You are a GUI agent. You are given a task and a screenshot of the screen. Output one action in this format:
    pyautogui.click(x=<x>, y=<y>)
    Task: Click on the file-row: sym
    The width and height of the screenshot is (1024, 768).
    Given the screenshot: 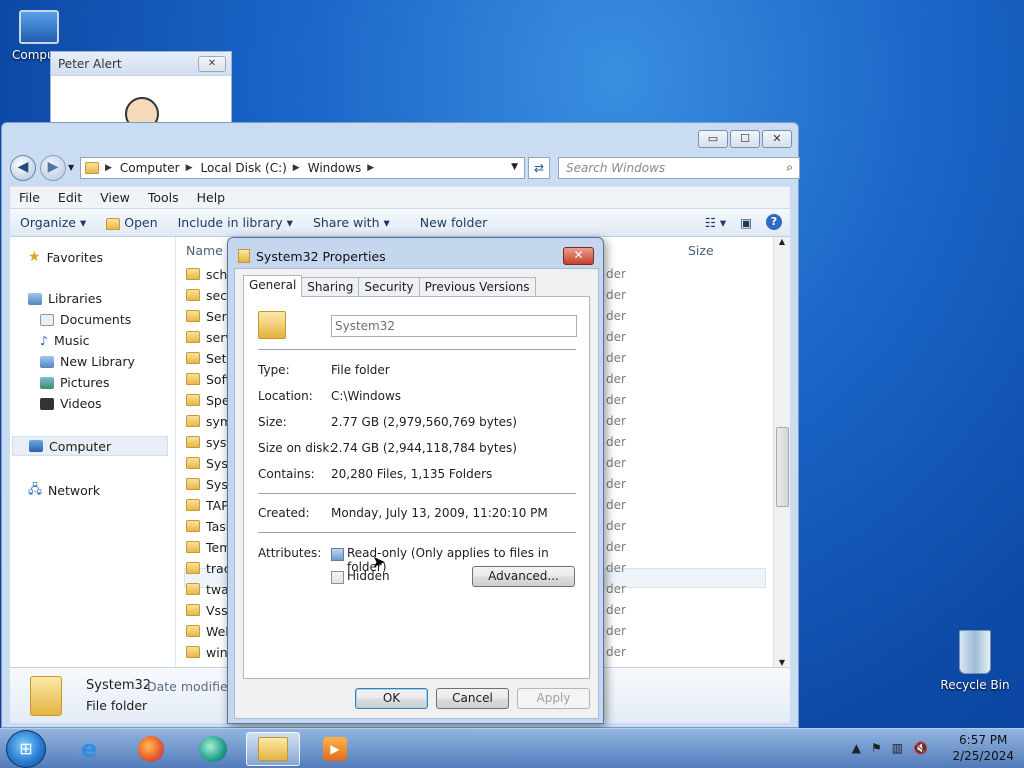 What is the action you would take?
    pyautogui.click(x=209, y=421)
    